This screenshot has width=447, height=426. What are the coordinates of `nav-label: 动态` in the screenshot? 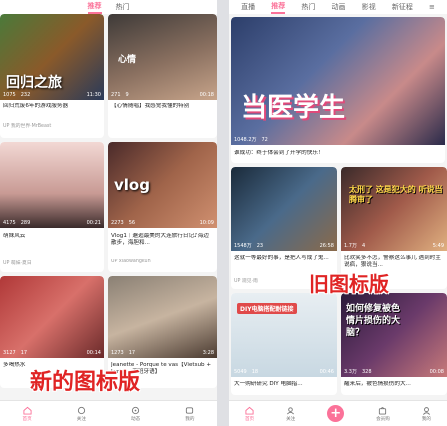 It's located at (136, 419).